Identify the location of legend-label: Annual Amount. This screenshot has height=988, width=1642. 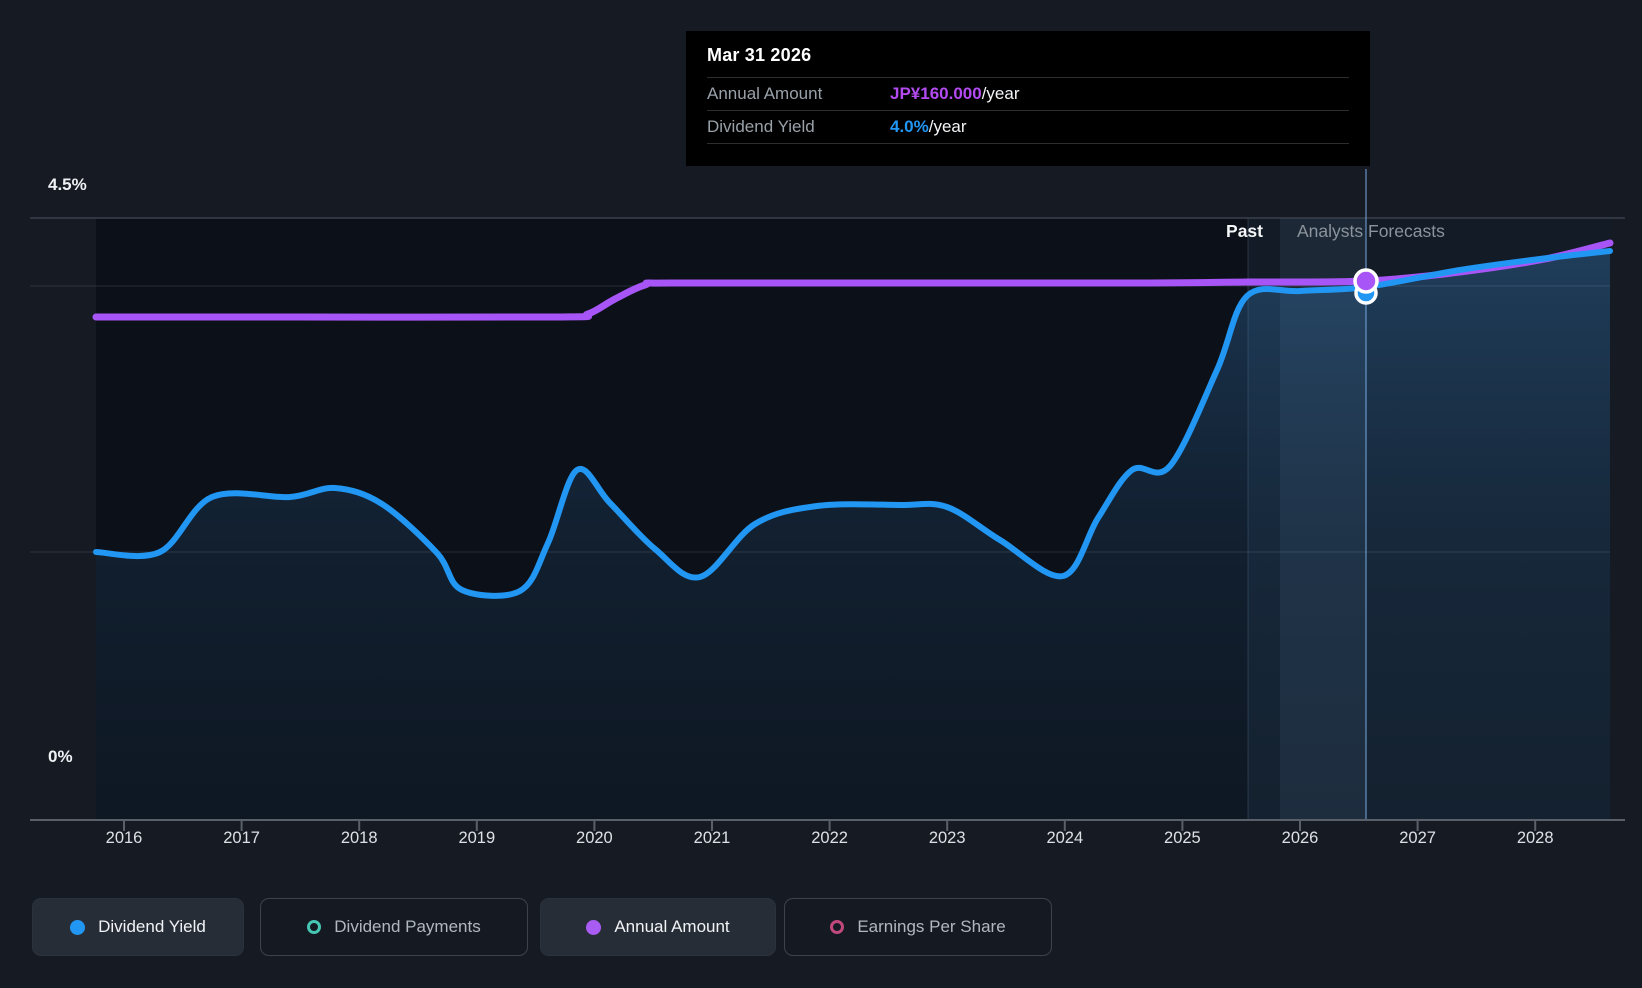
(672, 926).